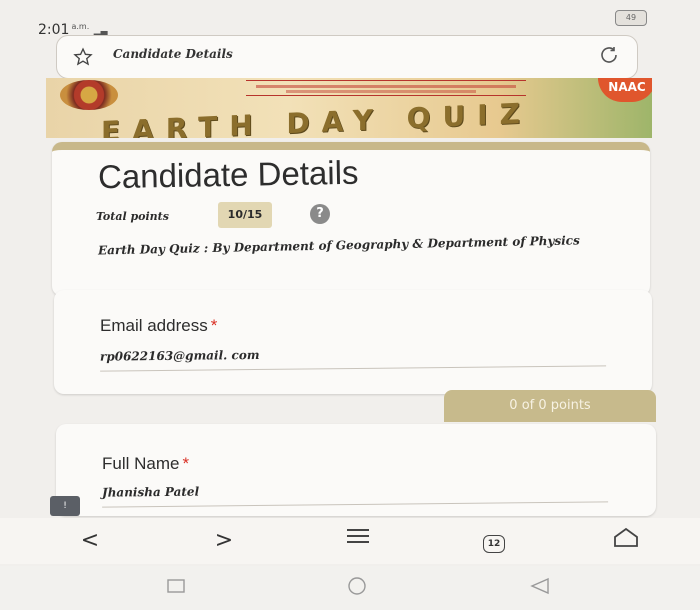  I want to click on status-bar: 2:01 a.m. ▂▄ 49, so click(350, 20).